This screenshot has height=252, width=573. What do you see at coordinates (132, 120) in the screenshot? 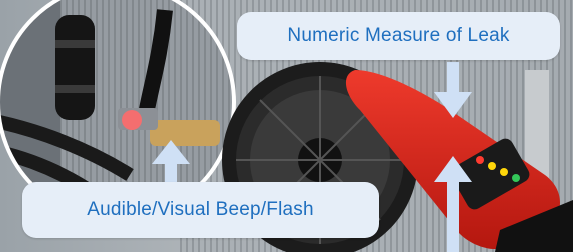
I see `leak-flash-light` at bounding box center [132, 120].